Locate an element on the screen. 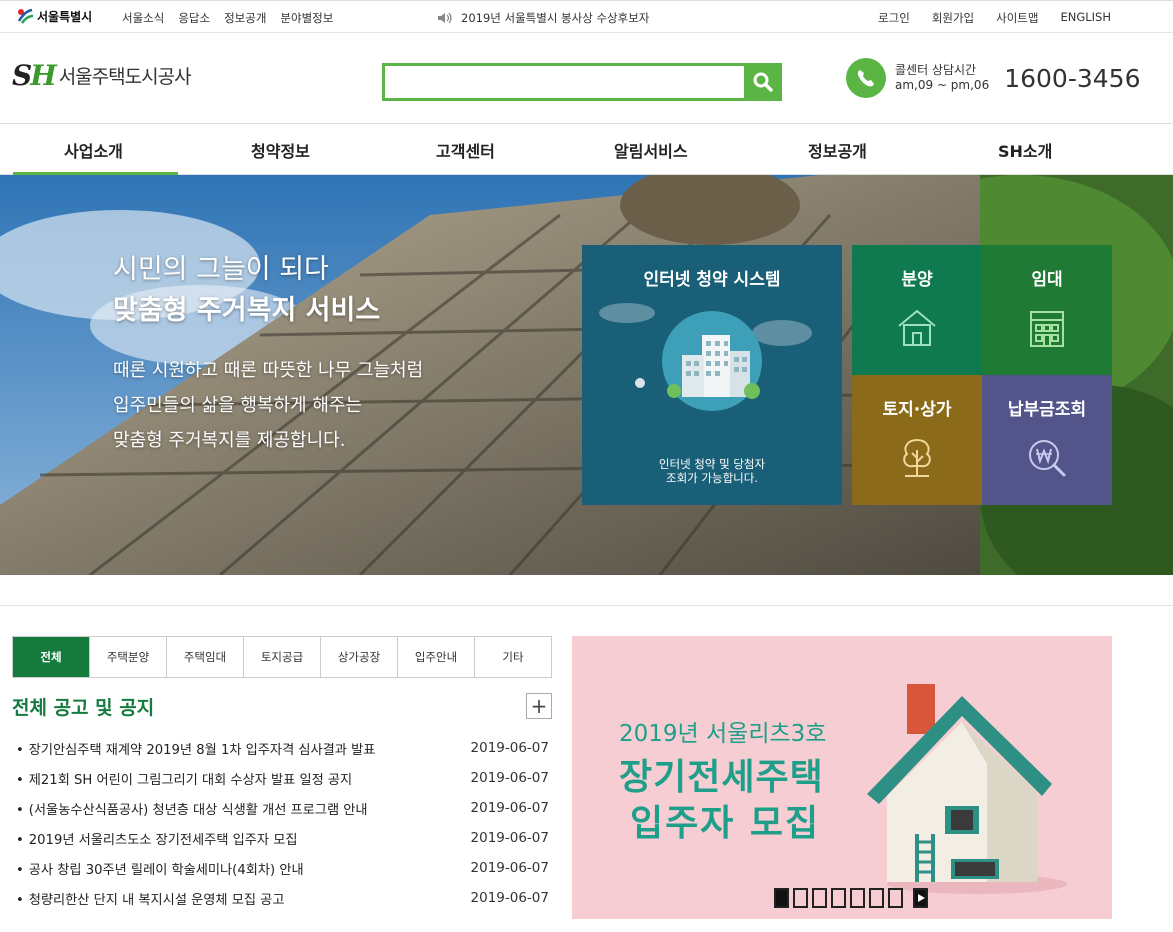 This screenshot has width=1173, height=932. board-title: 전체 공고 및 공지 is located at coordinates (83, 708).